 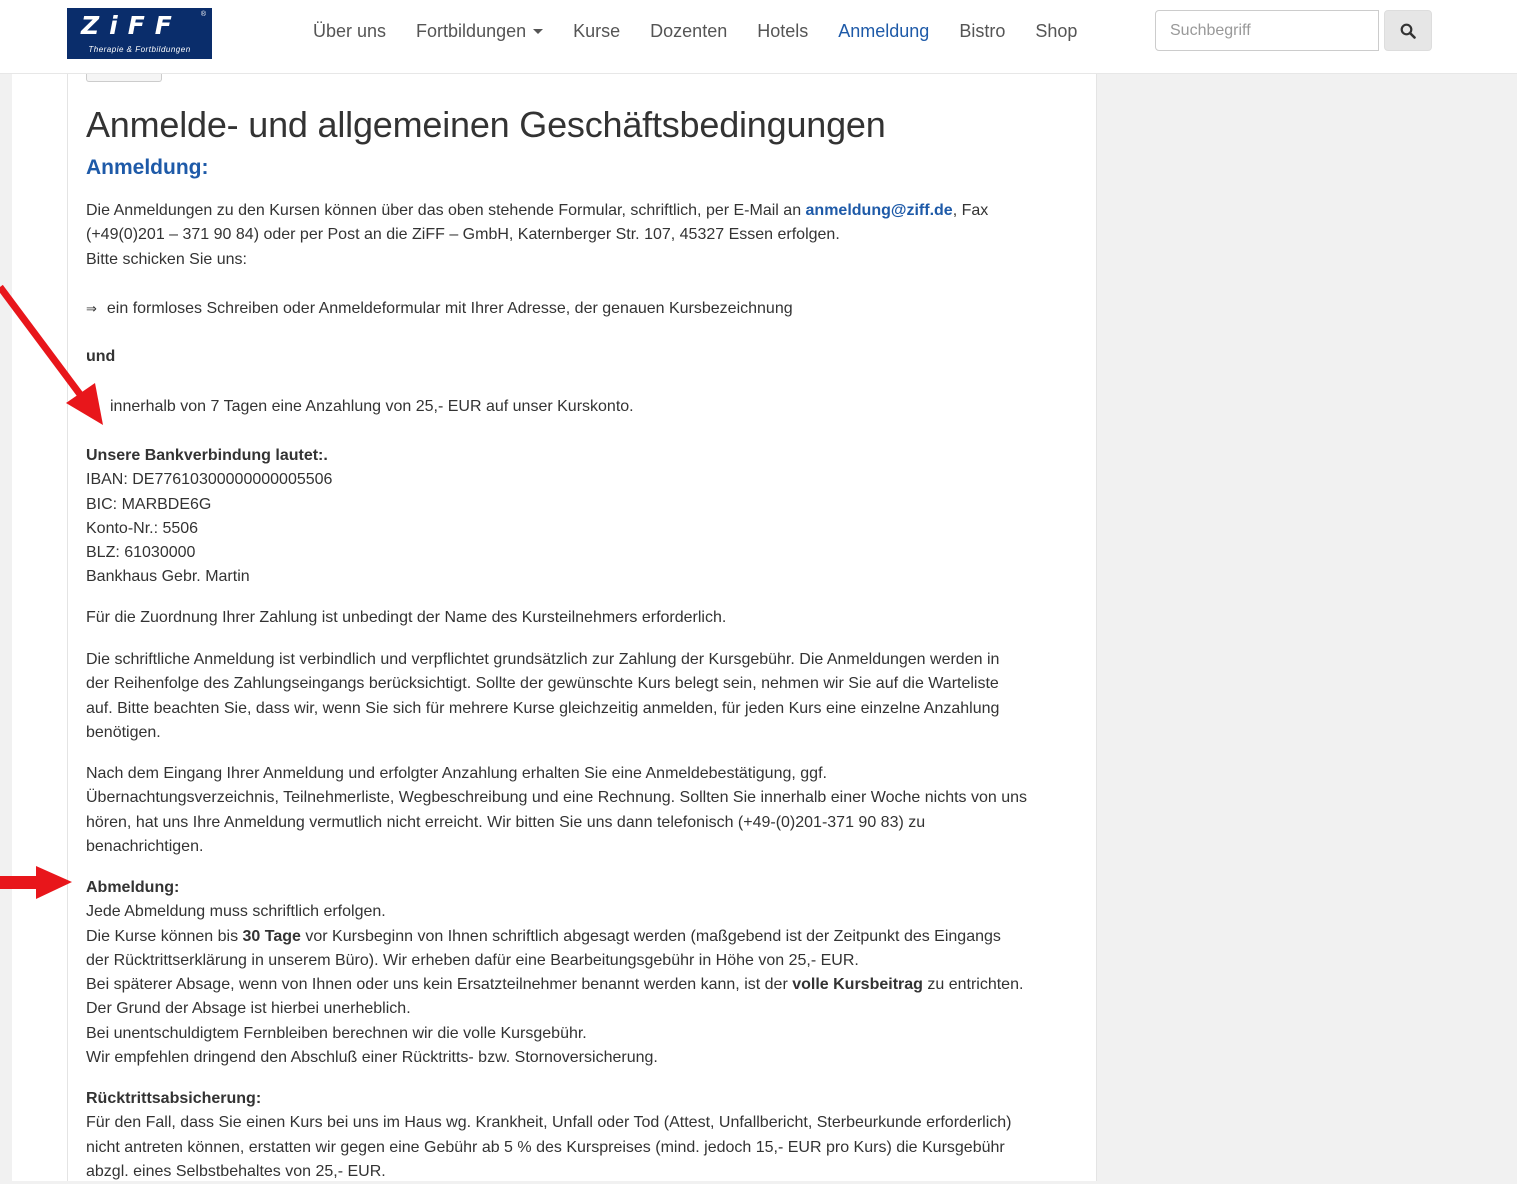 What do you see at coordinates (271, 936) in the screenshot?
I see `abmeldung-30-tage: 30 Tage` at bounding box center [271, 936].